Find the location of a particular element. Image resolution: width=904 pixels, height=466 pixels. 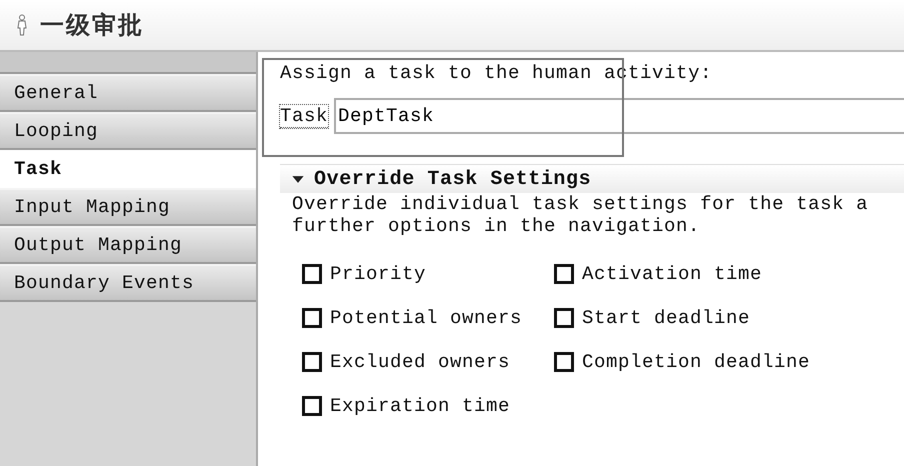

option-checkbox: Excluded owners is located at coordinates (428, 362).